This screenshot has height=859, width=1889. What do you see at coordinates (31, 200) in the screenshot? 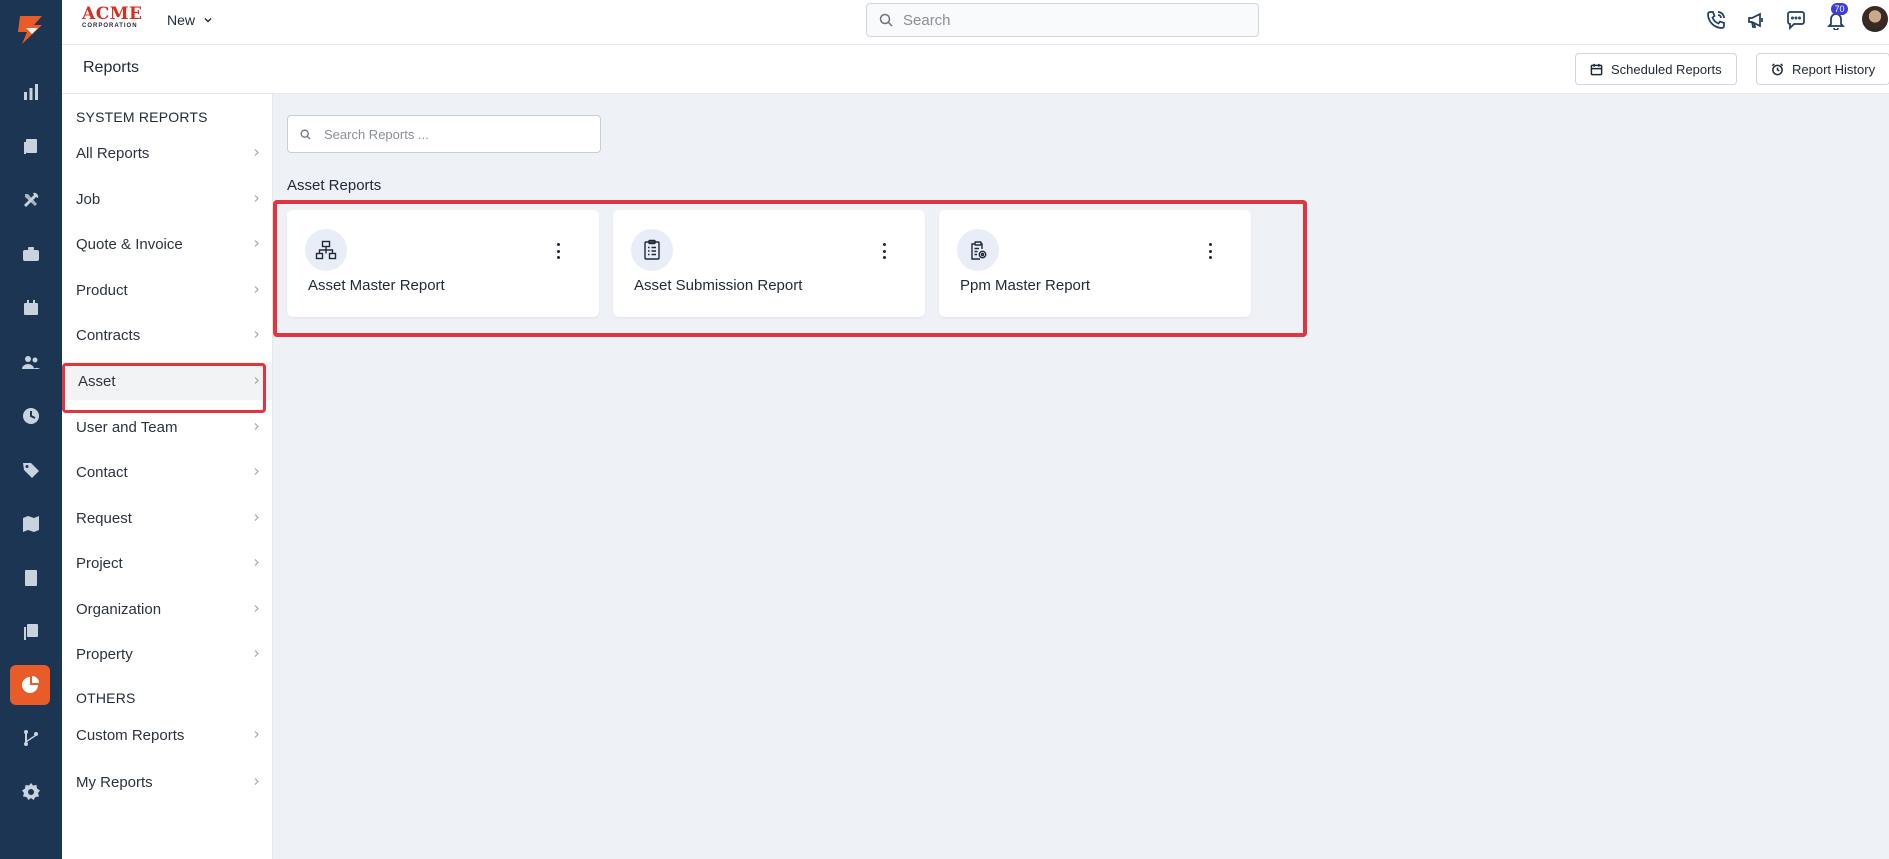
I see `tools-icon` at bounding box center [31, 200].